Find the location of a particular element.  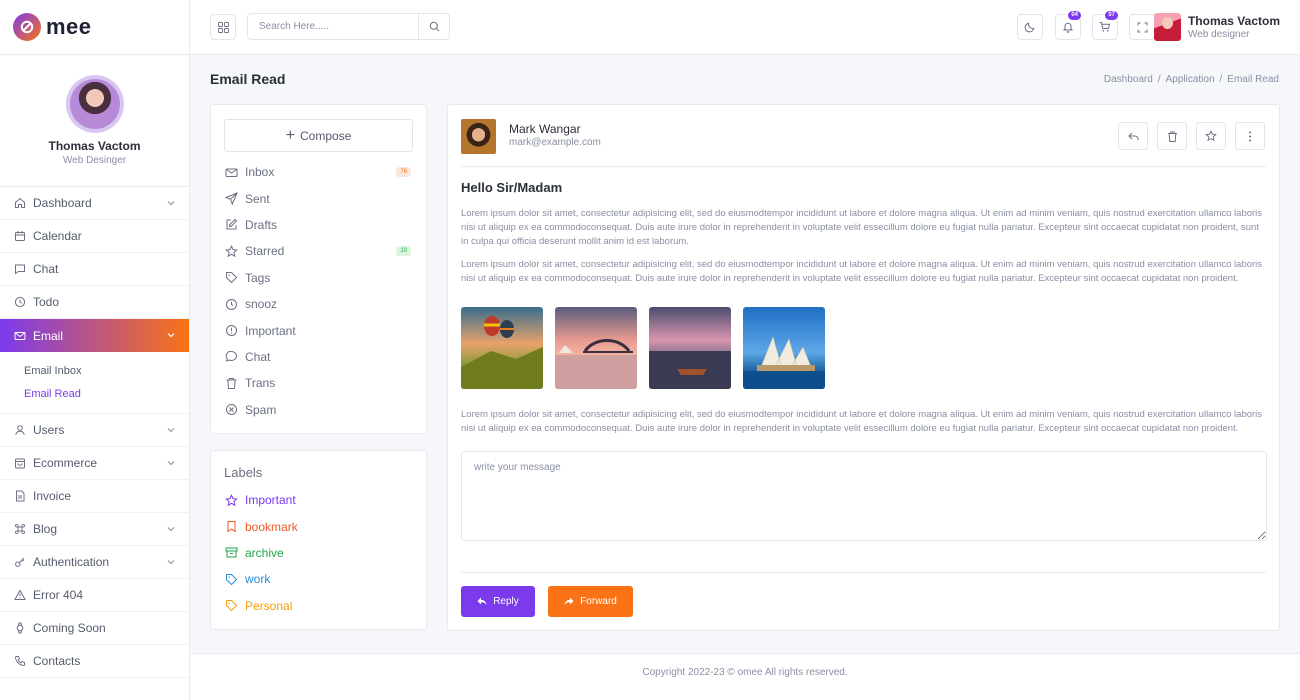

maximize-icon is located at coordinates (1142, 27).